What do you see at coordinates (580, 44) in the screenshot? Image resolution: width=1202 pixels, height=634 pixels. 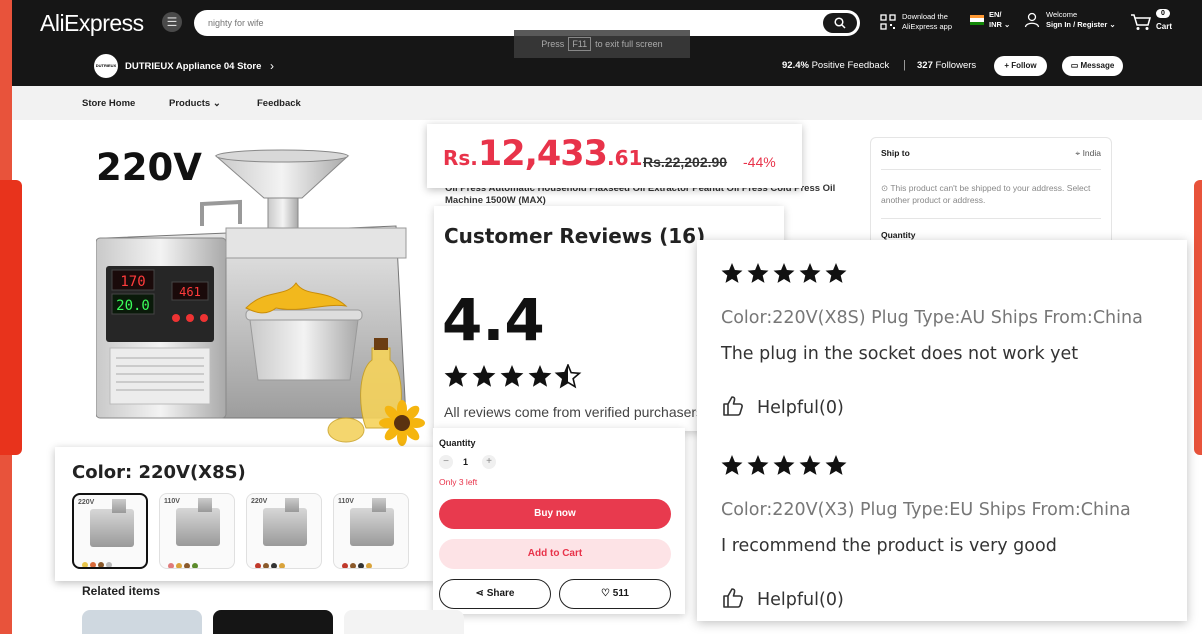 I see `fullscreen-hint-key: F11` at bounding box center [580, 44].